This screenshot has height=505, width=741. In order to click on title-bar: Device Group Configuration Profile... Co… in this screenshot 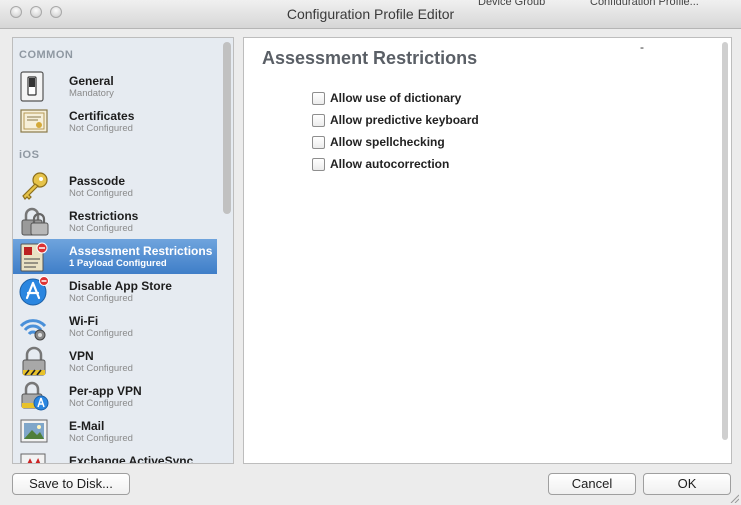, I will do `click(370, 14)`.